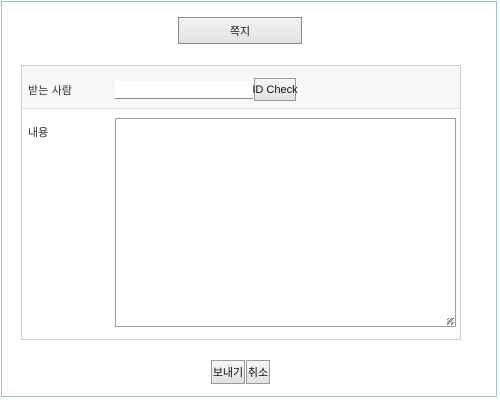 Image resolution: width=500 pixels, height=400 pixels. Describe the element at coordinates (50, 90) in the screenshot. I see `recipient-label: 받는 사람` at that location.